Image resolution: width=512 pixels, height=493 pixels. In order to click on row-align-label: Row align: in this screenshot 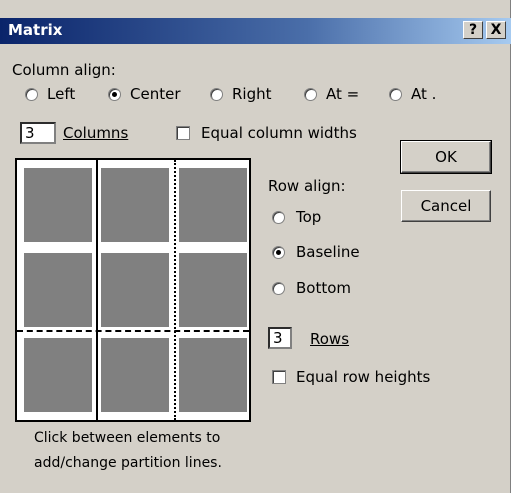, I will do `click(307, 186)`.